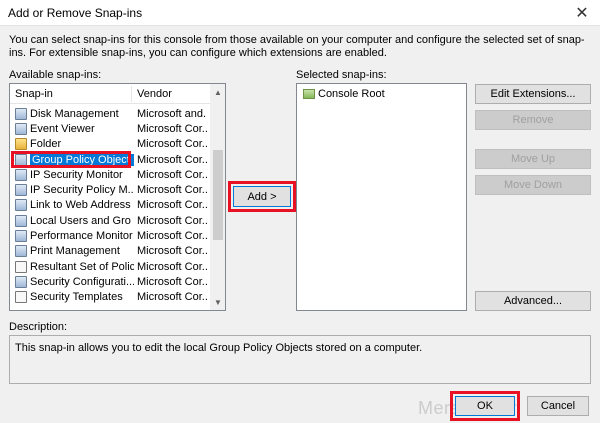 The image size is (600, 423). I want to click on title-bar: Add or Remove Snap-ins ✕, so click(300, 13).